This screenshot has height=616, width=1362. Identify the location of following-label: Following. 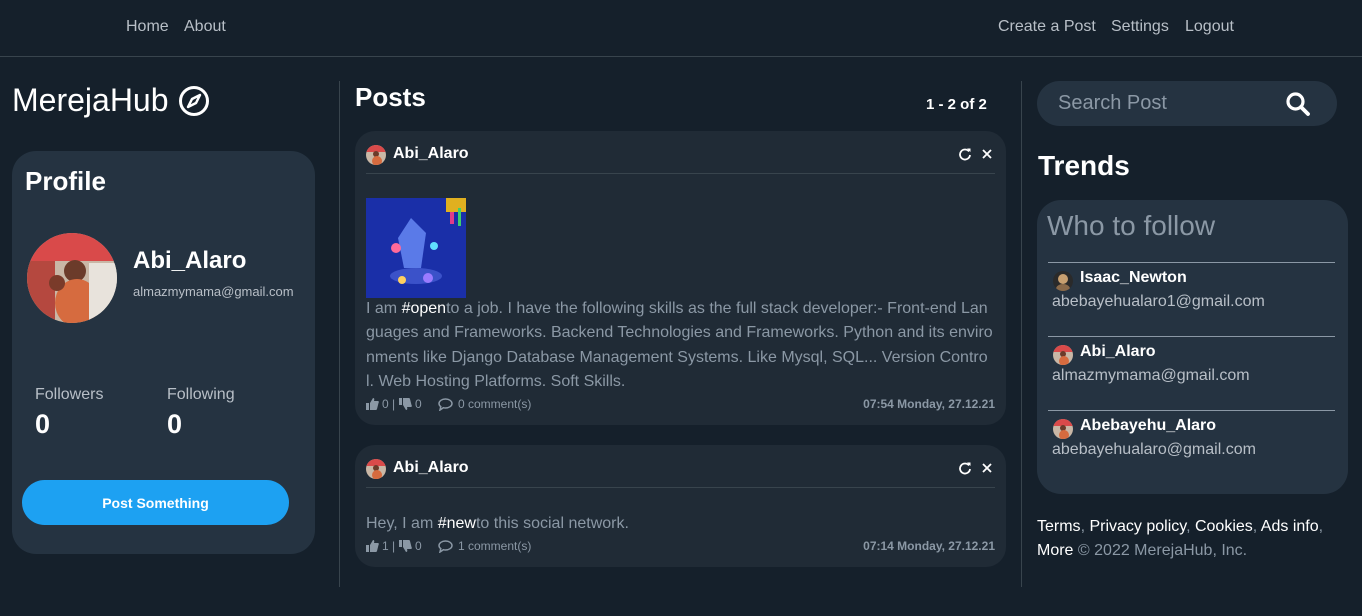
(201, 394).